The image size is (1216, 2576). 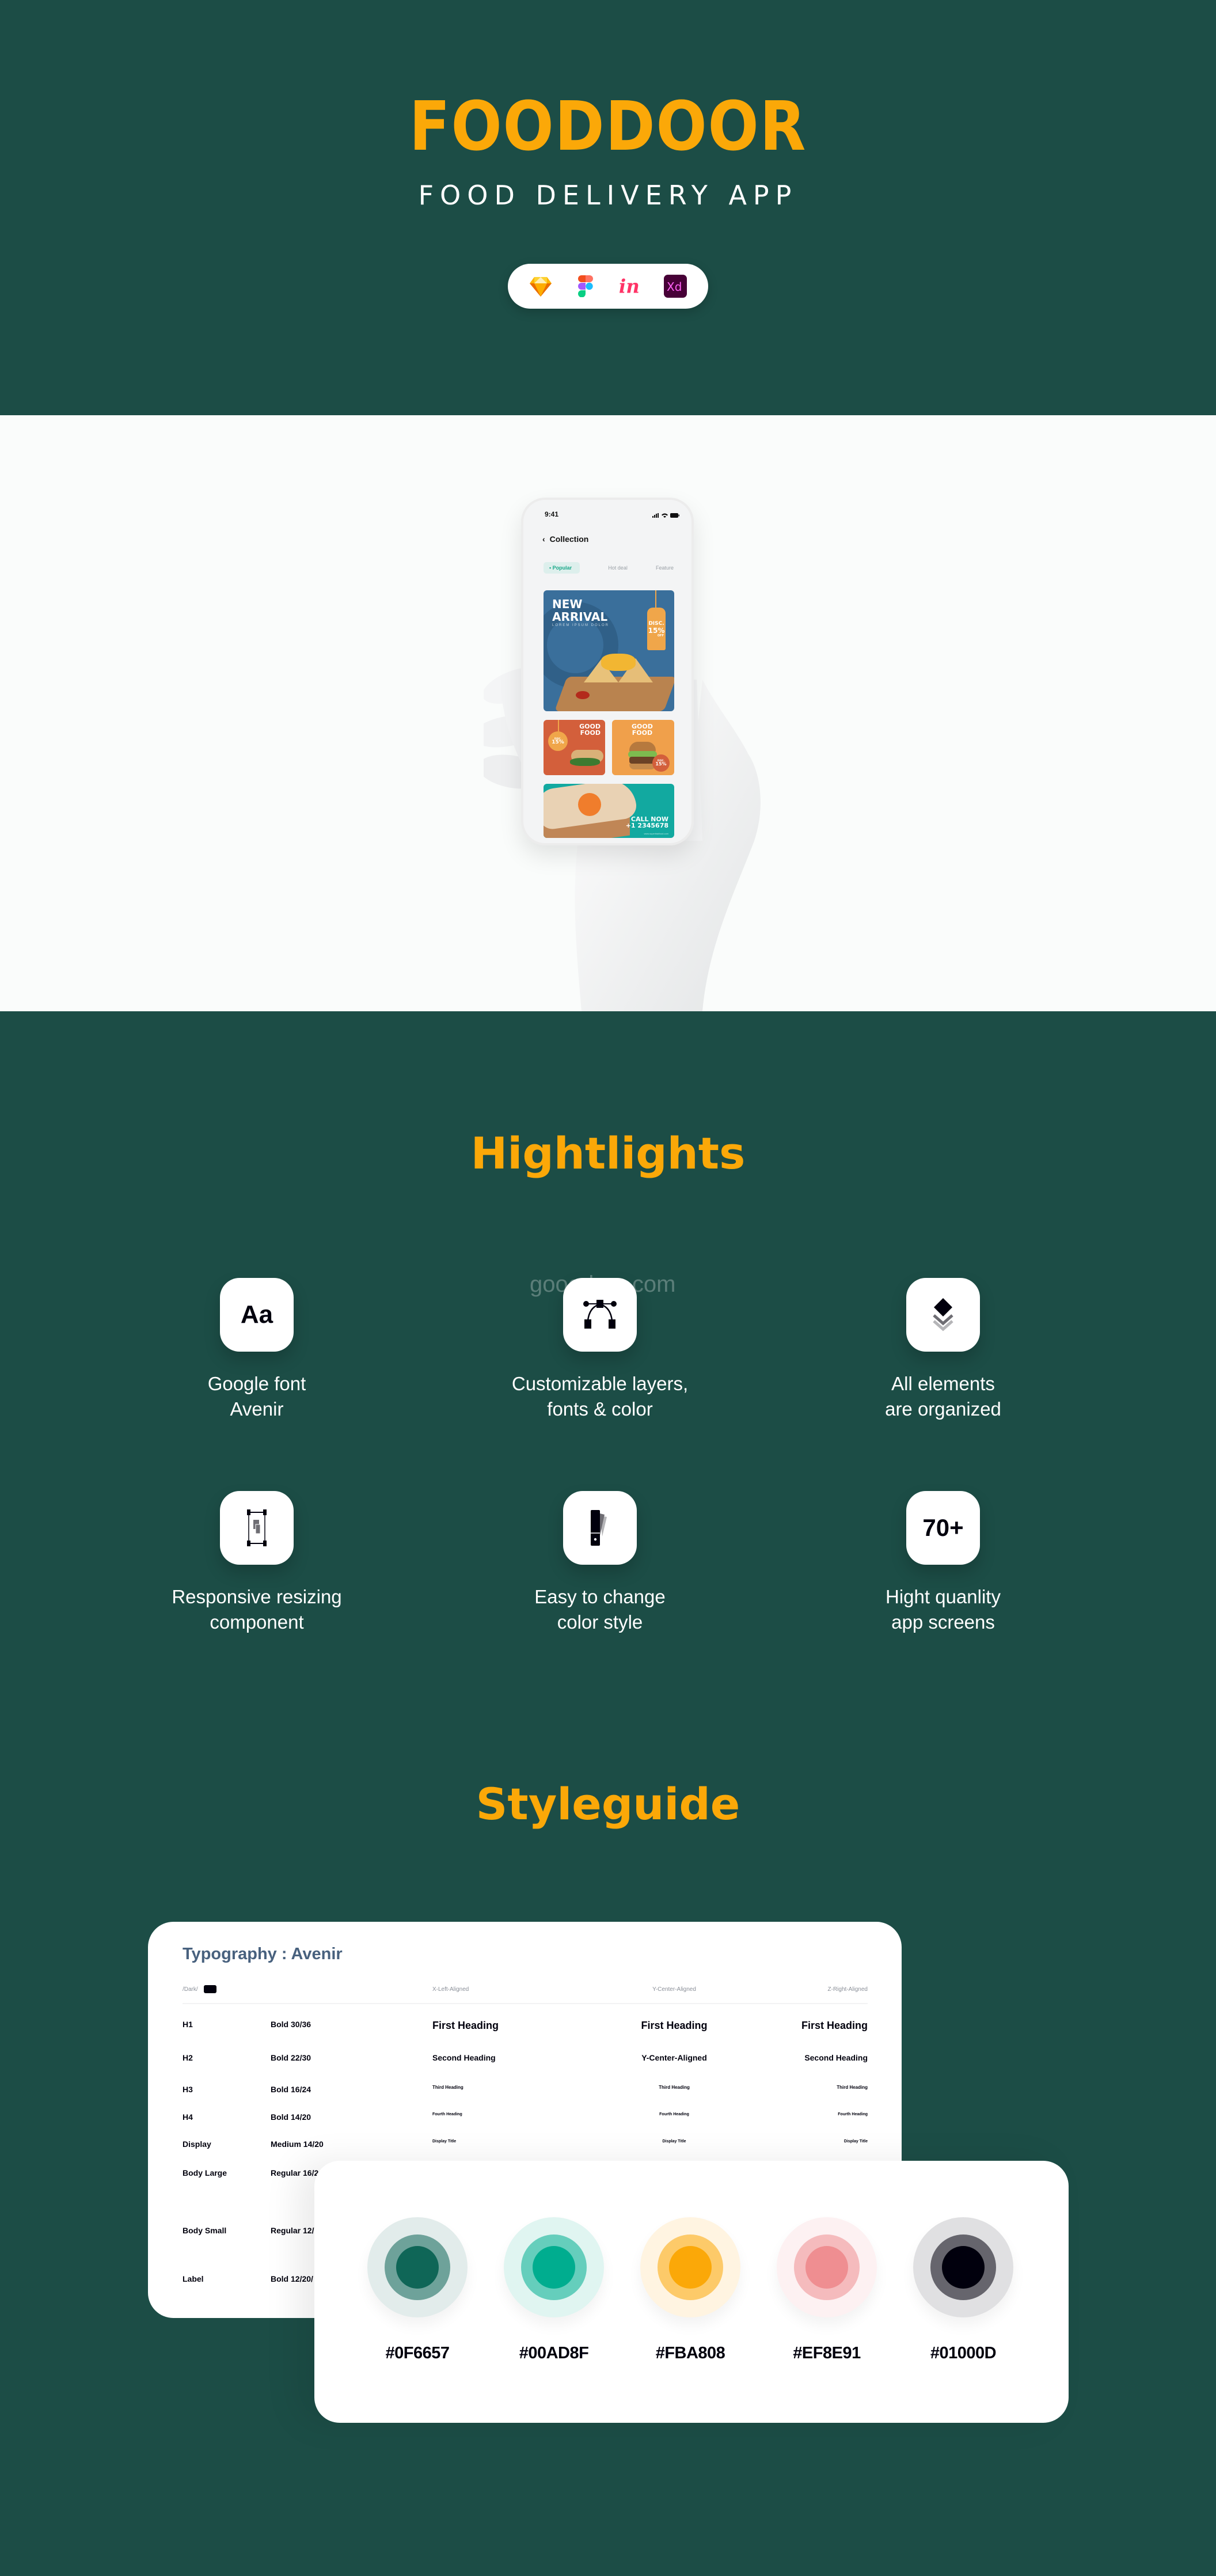 What do you see at coordinates (575, 747) in the screenshot?
I see `promo-card-good-food-1: GOOD FOOD DISC. 15%` at bounding box center [575, 747].